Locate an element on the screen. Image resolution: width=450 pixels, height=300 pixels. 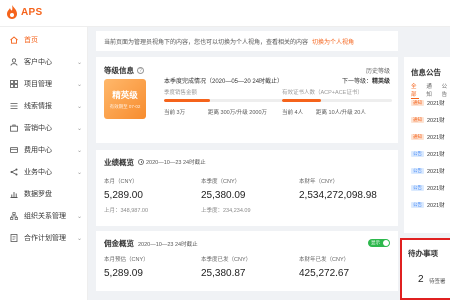
sidebar-item-data-compass: 数据罗盘 is located at coordinates (44, 194).